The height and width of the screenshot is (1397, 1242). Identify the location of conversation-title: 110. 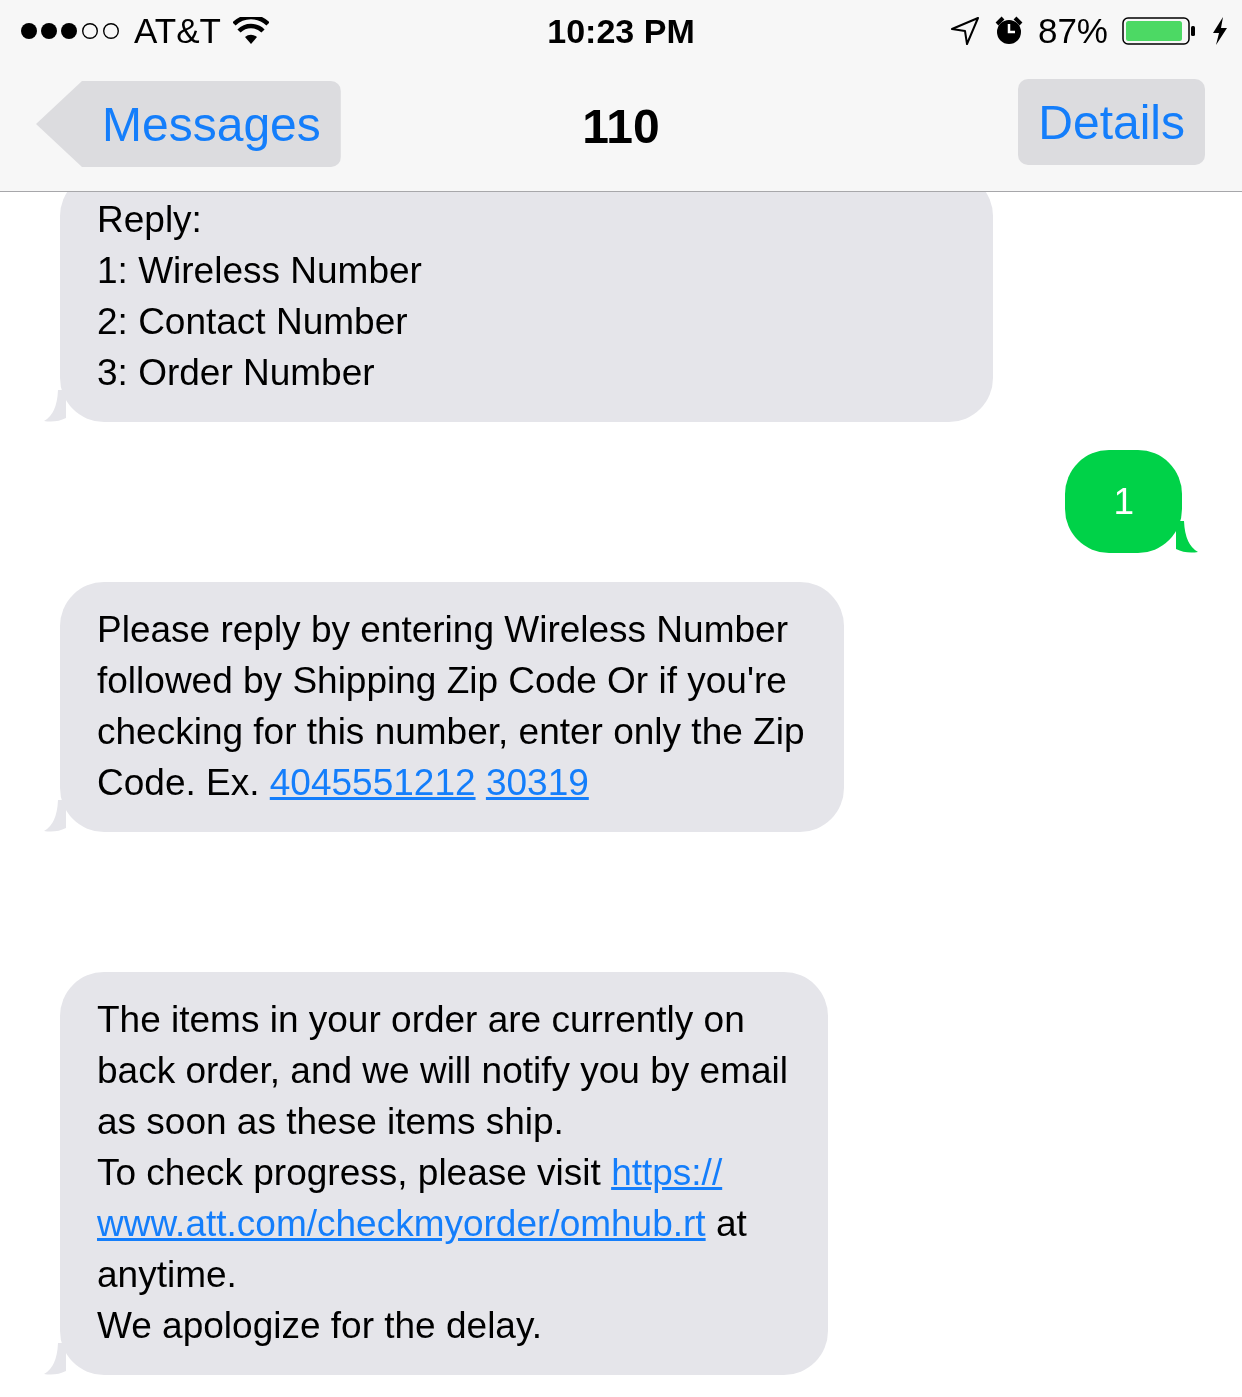
(621, 126).